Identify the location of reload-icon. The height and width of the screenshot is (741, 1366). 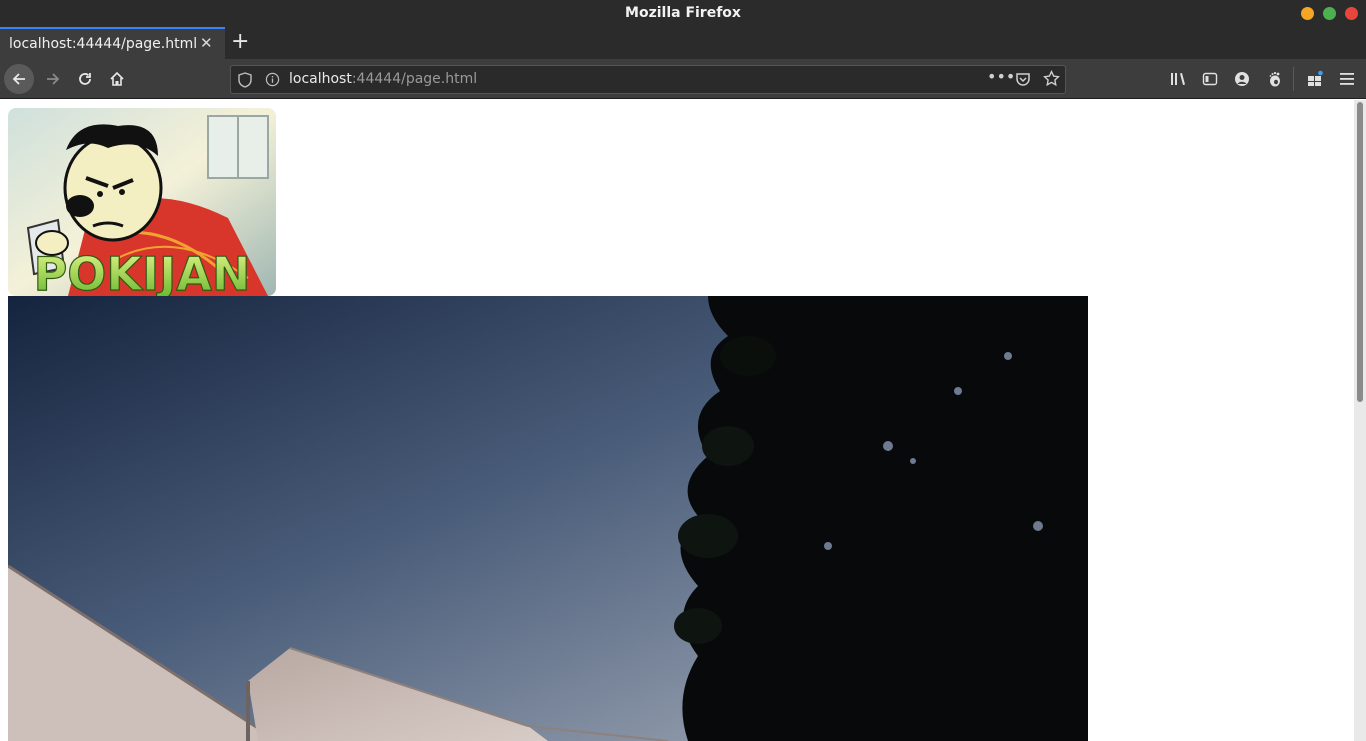
(85, 79).